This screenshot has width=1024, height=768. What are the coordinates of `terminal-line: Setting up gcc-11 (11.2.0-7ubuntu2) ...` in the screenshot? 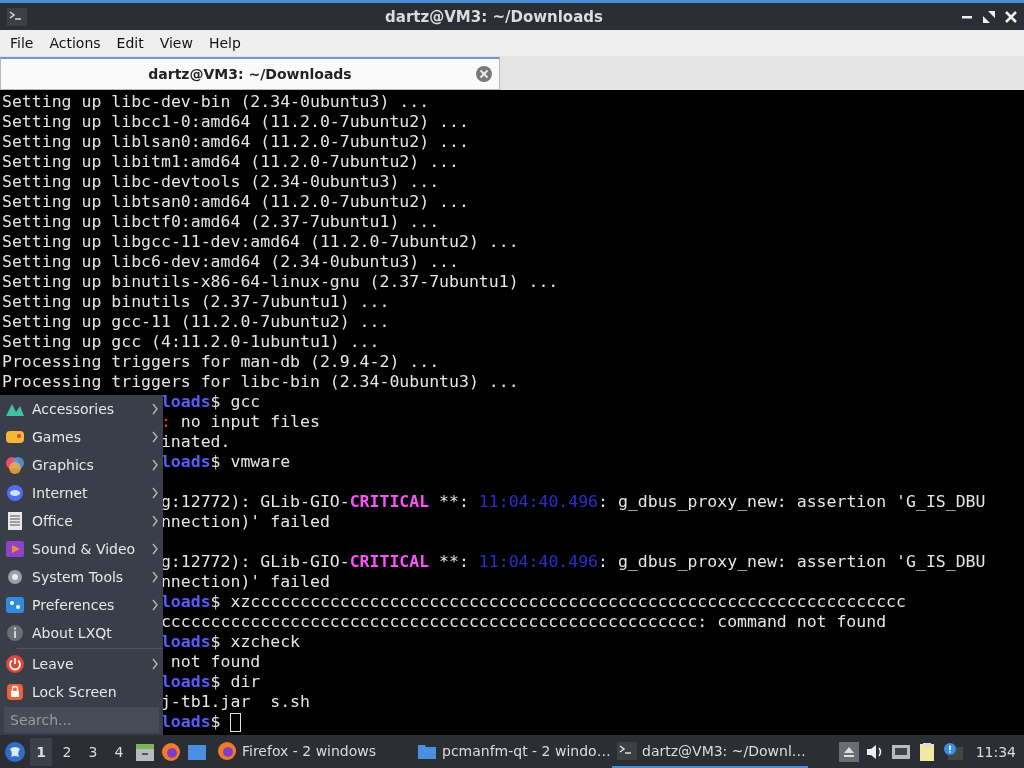 It's located at (196, 322).